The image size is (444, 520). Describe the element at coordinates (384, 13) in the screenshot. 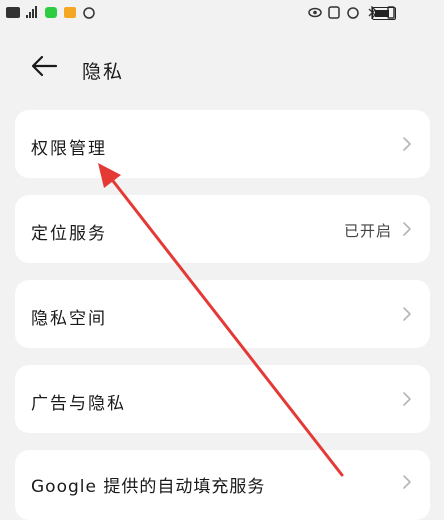

I see `battery-icon` at that location.